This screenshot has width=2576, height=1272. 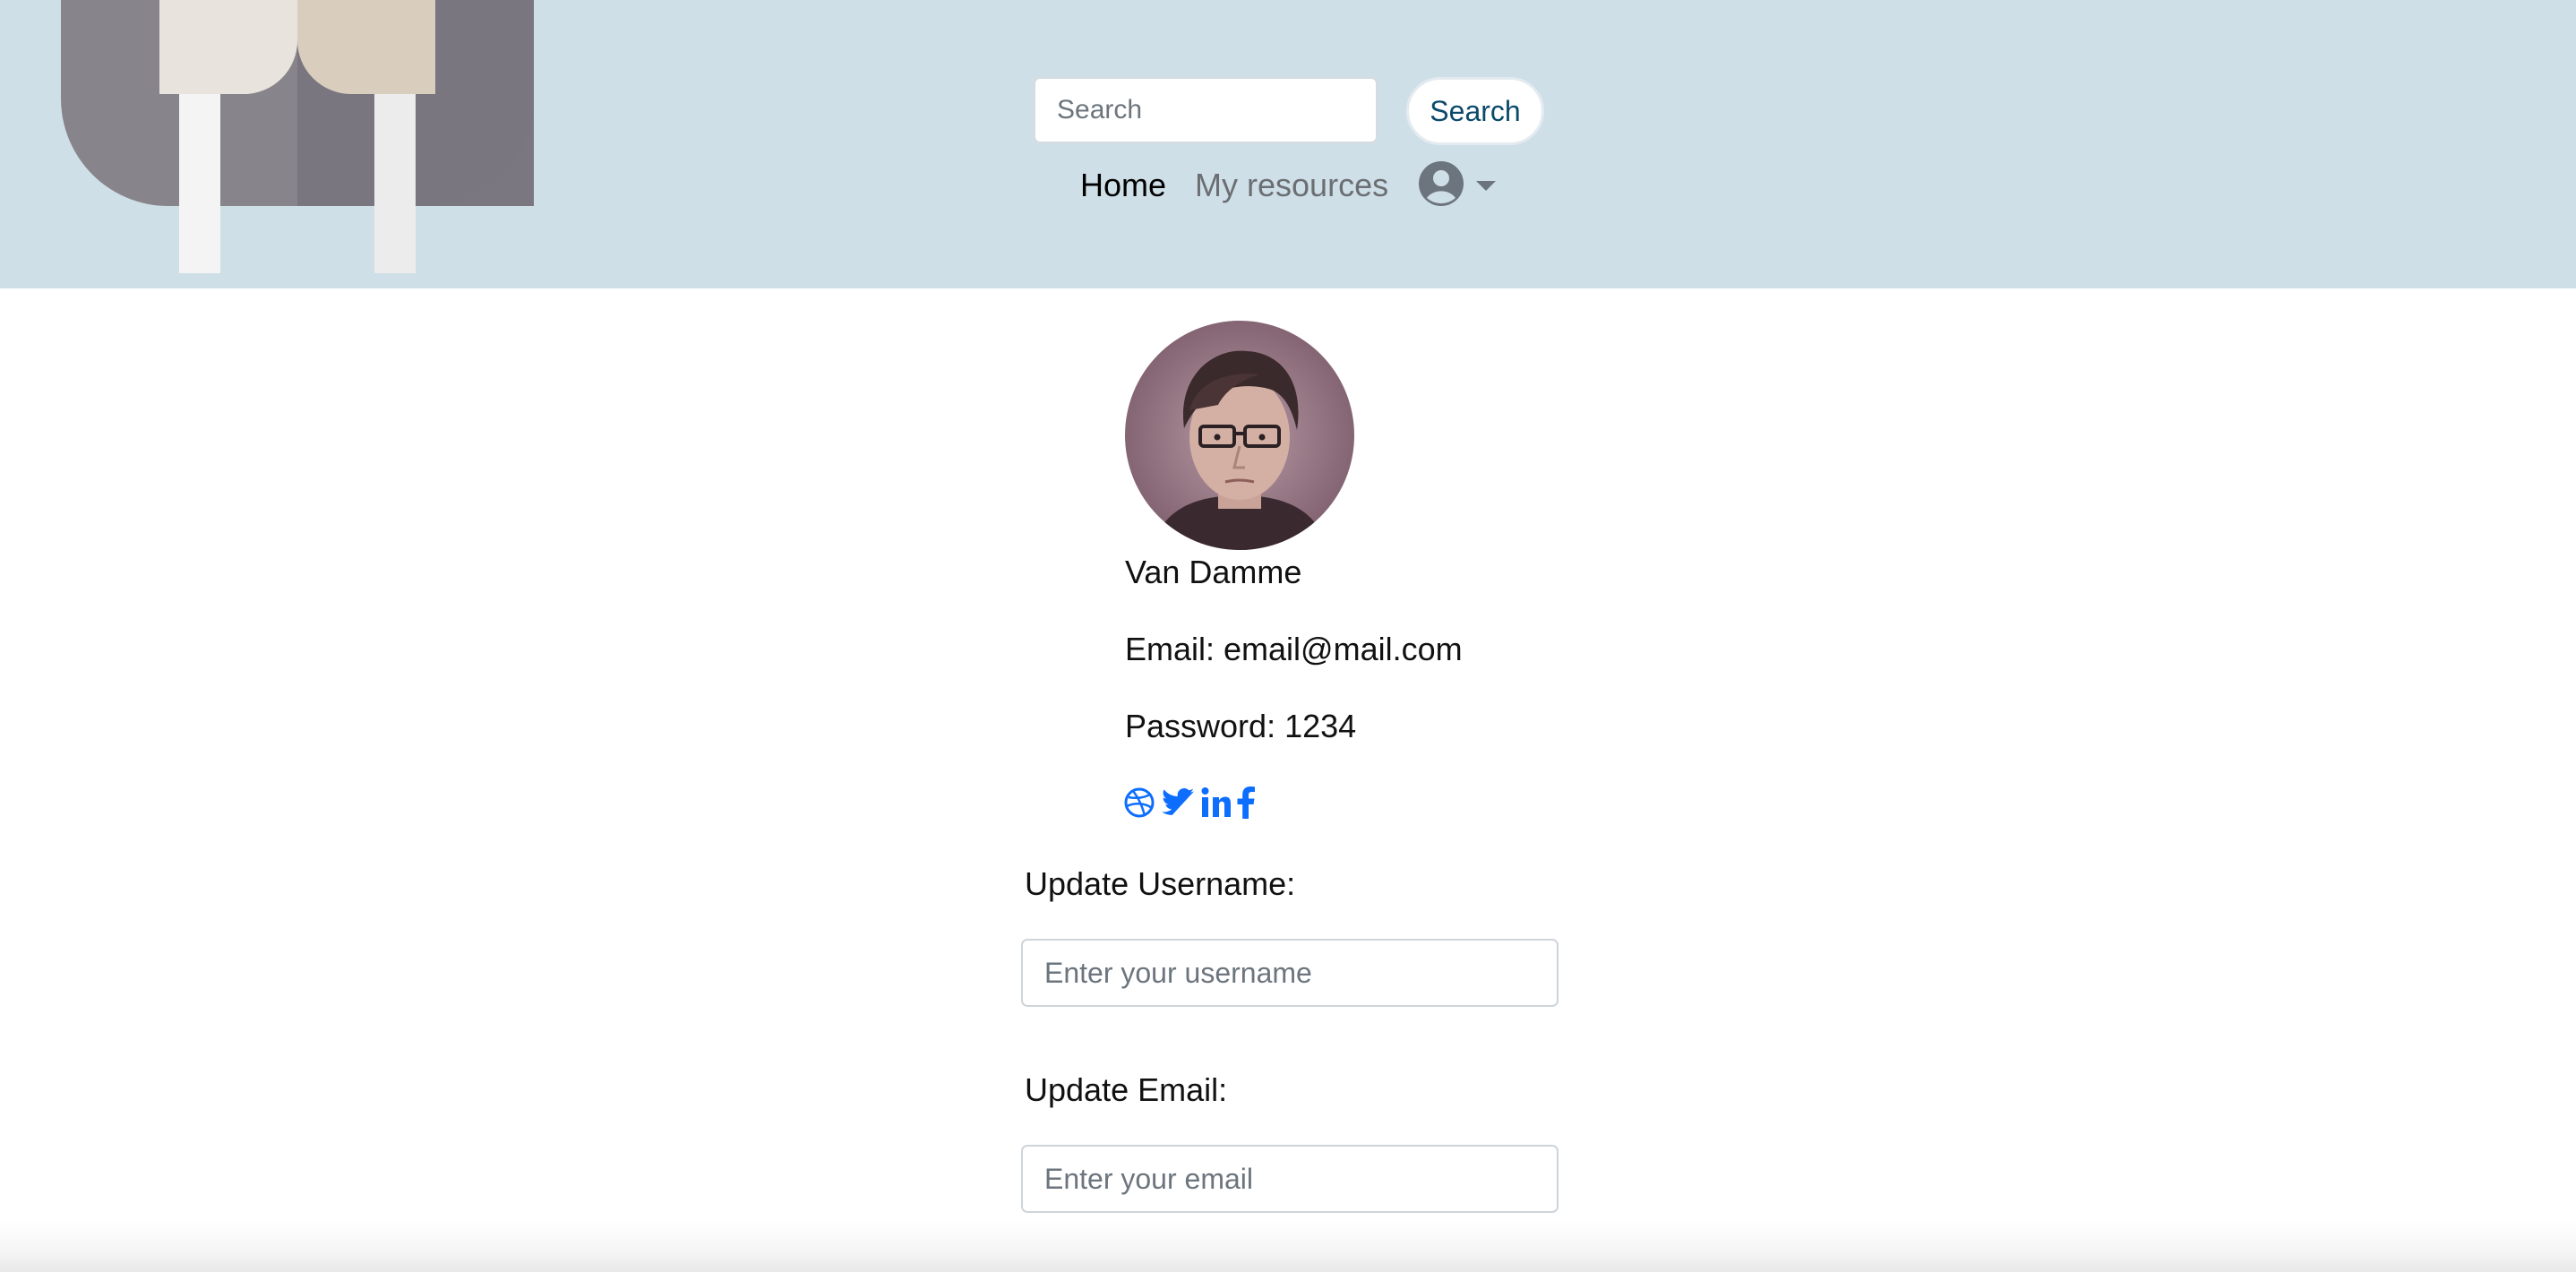 I want to click on facebook-icon, so click(x=1246, y=803).